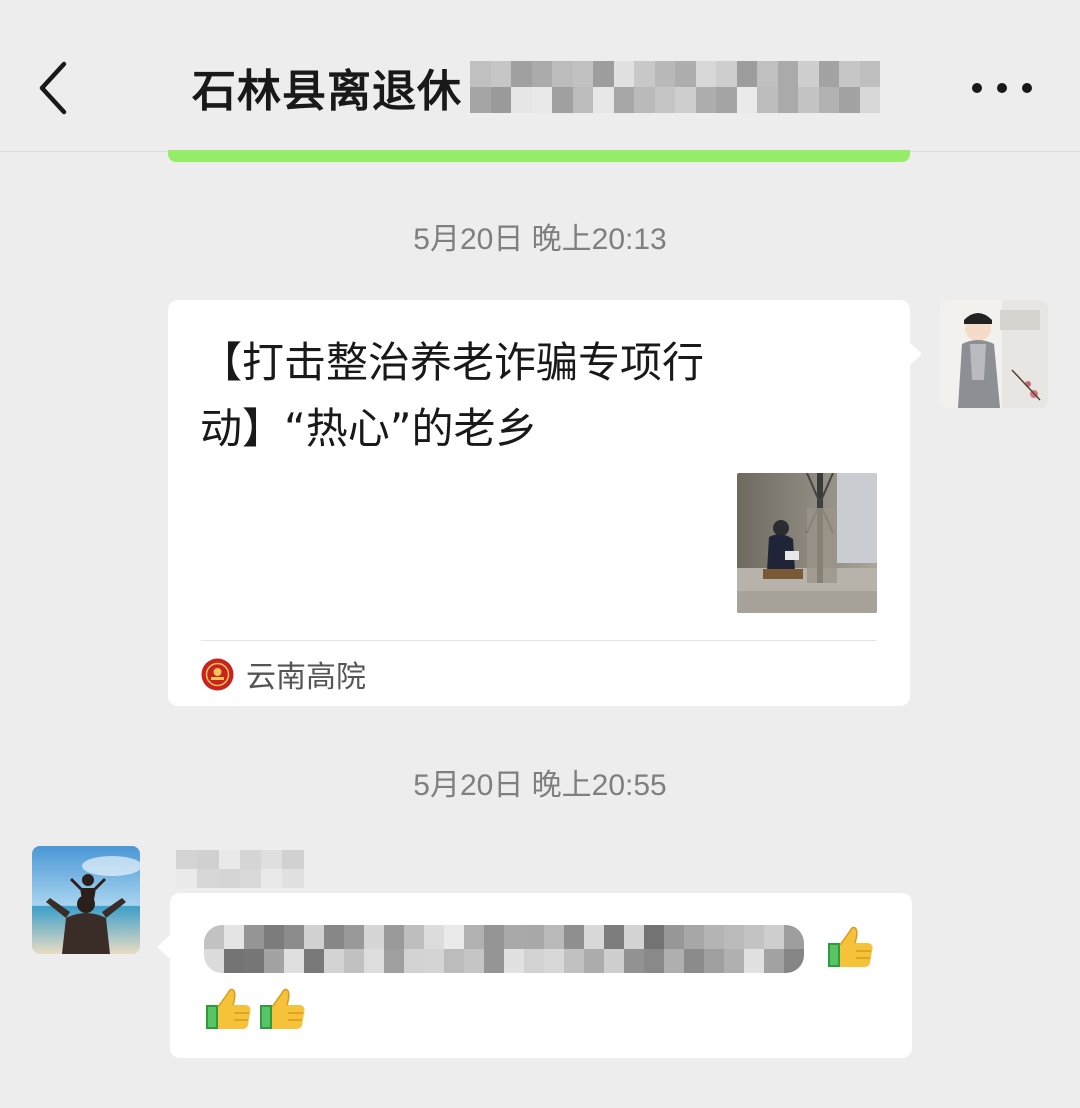 Image resolution: width=1080 pixels, height=1108 pixels. I want to click on chevron-left-icon, so click(53, 88).